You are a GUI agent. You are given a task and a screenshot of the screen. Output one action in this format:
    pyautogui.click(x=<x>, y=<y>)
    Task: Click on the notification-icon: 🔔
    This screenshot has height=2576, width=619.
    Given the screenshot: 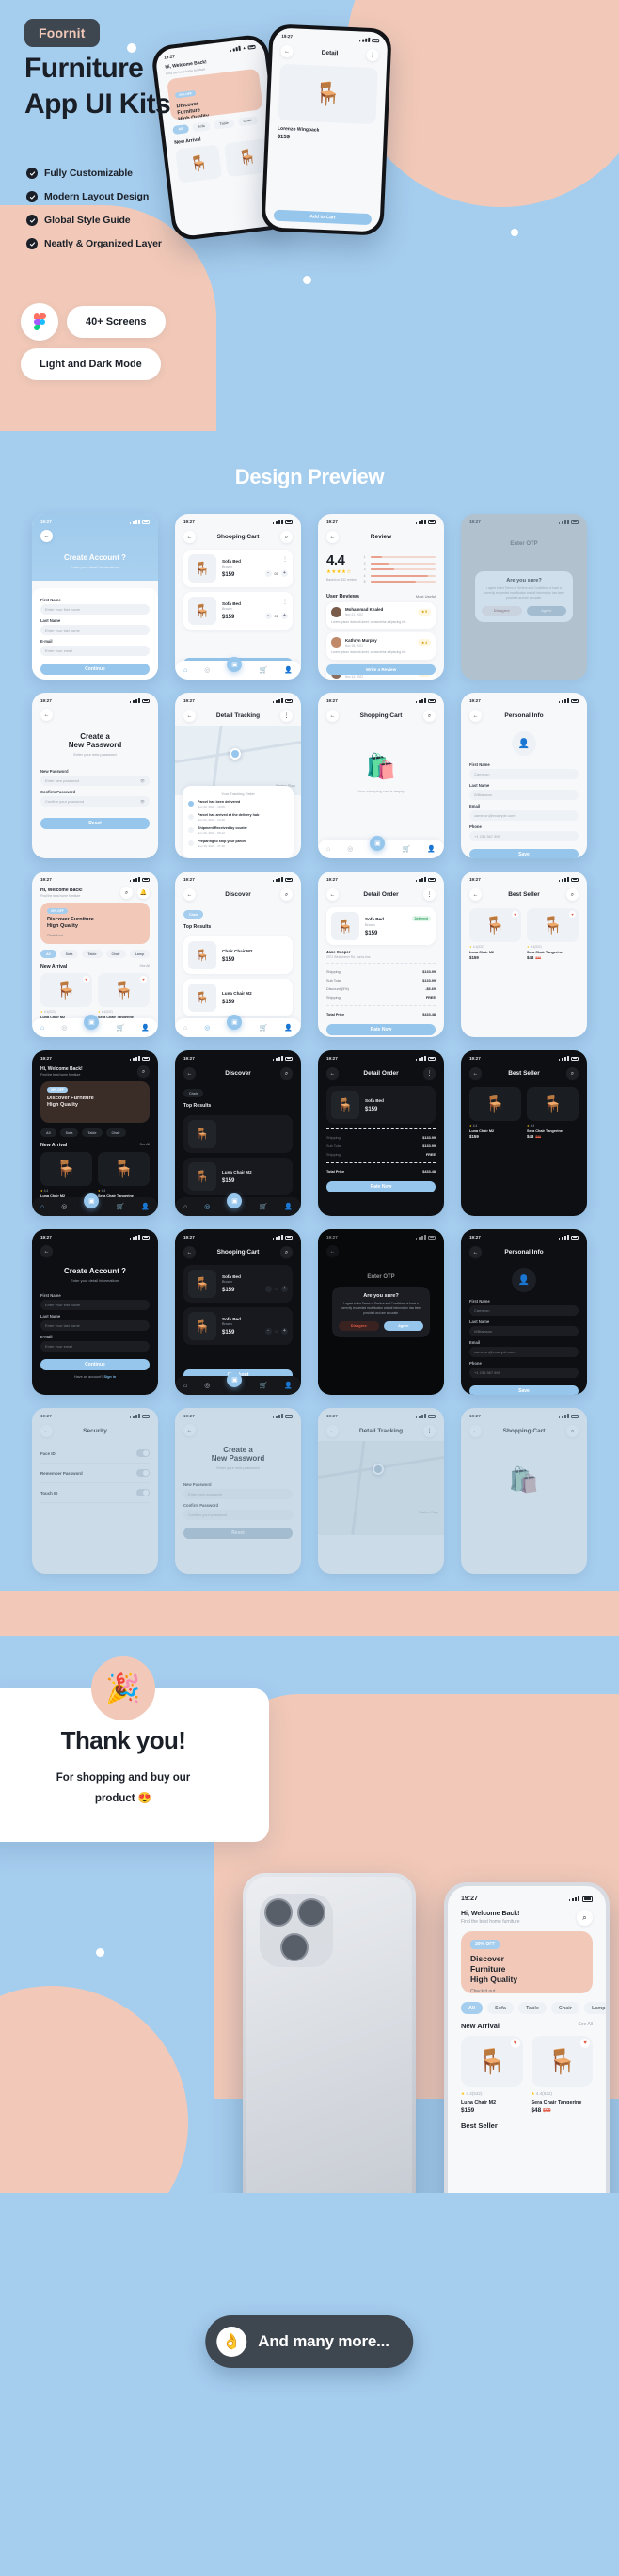 What is the action you would take?
    pyautogui.click(x=143, y=893)
    